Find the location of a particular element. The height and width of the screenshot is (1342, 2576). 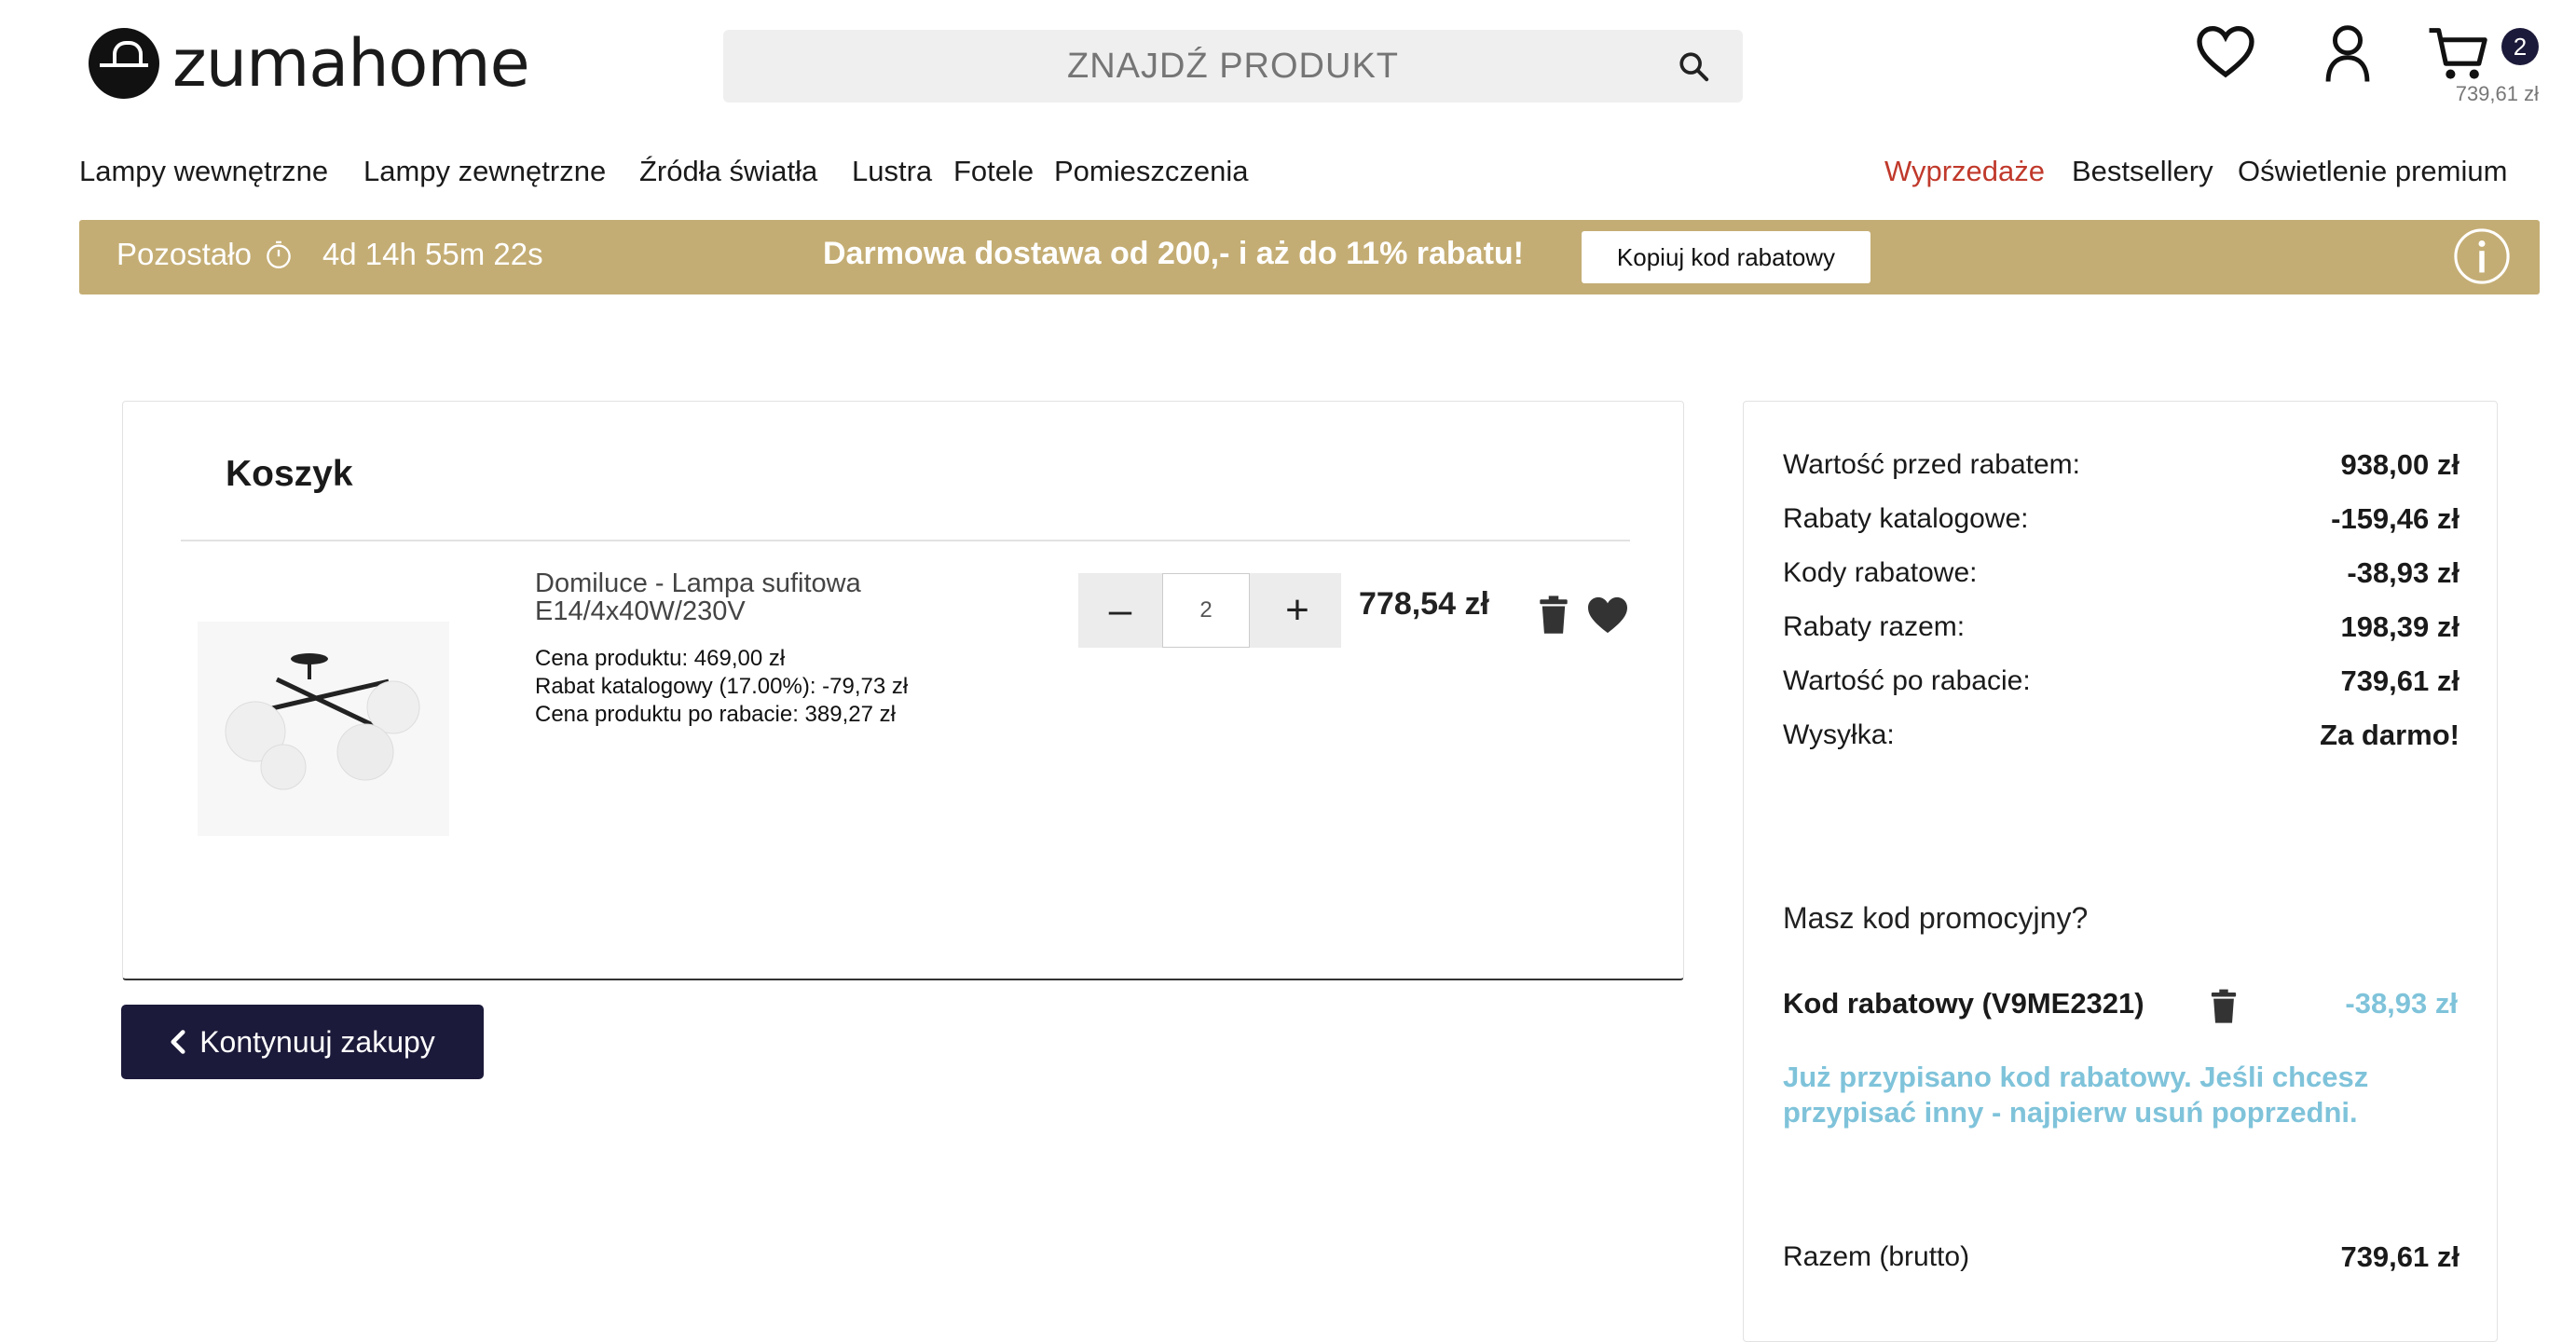

summary-label: Rabaty katalogowe: is located at coordinates (1906, 518).